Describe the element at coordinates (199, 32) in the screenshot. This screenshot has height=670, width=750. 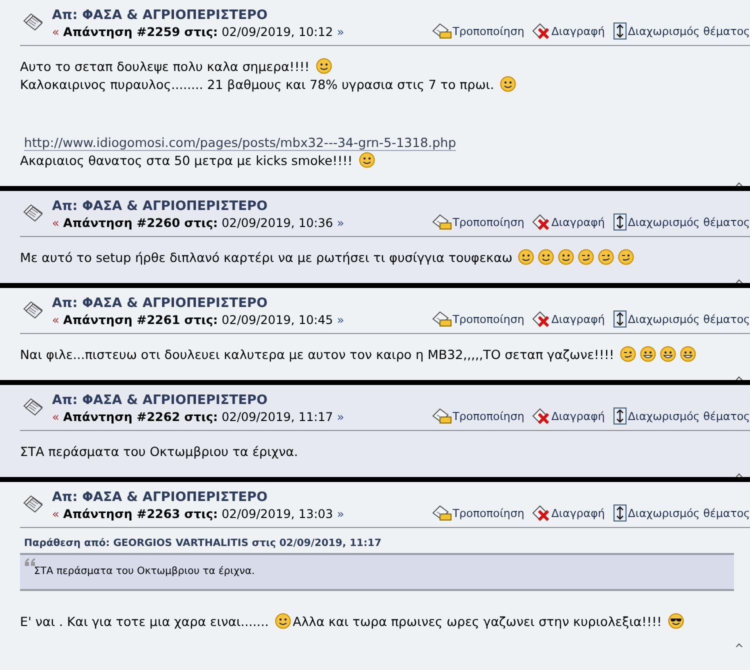
I see `post-meta: « Απάντηση #2259 στις: 02/09/2019, 10:12 »` at that location.